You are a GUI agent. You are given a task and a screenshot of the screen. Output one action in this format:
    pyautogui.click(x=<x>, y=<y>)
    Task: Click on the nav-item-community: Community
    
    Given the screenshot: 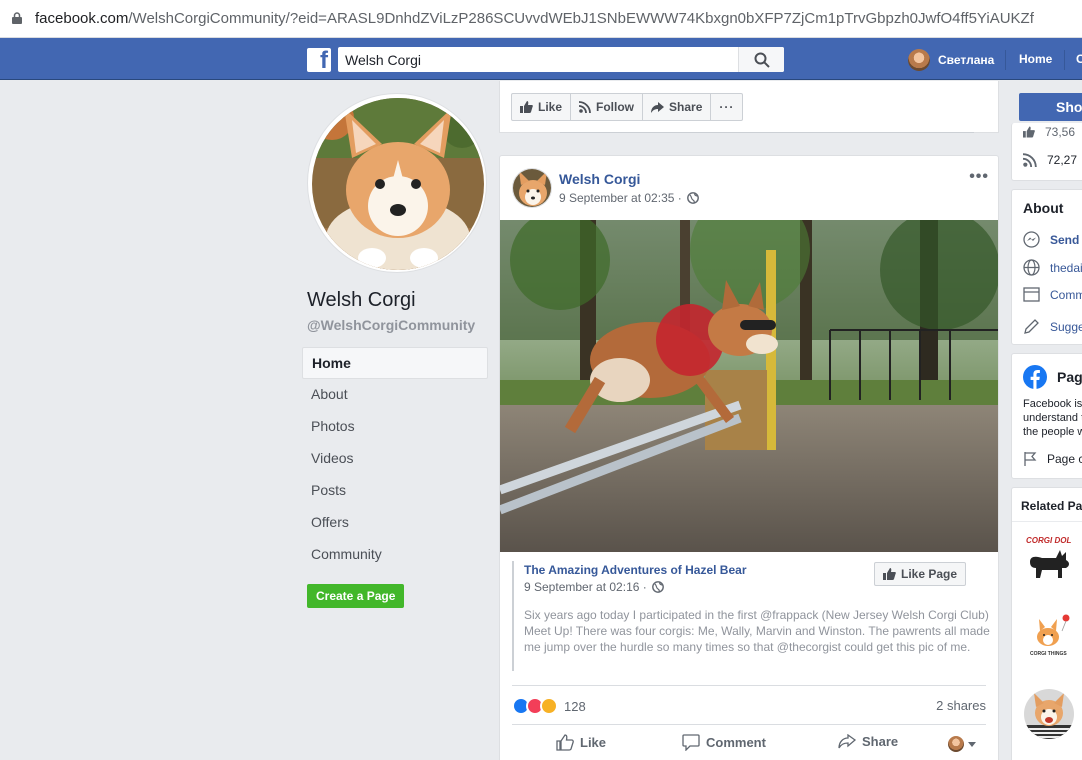 What is the action you would take?
    pyautogui.click(x=395, y=555)
    